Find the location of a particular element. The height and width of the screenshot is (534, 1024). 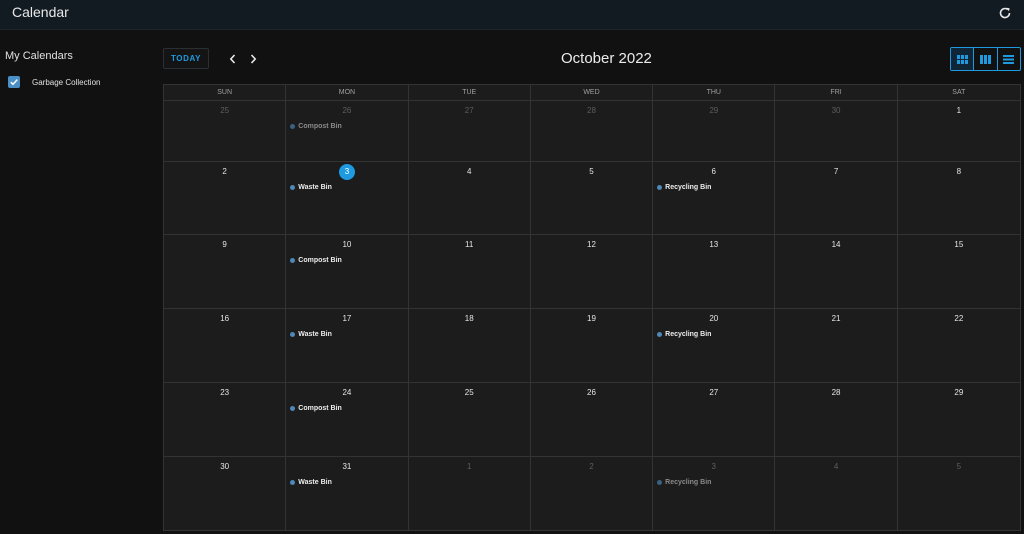

day-cell: 16 is located at coordinates (225, 345).